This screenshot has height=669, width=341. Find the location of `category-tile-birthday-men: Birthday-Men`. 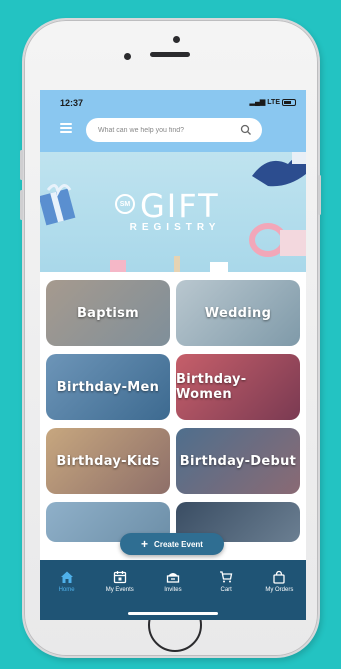

category-tile-birthday-men: Birthday-Men is located at coordinates (108, 387).